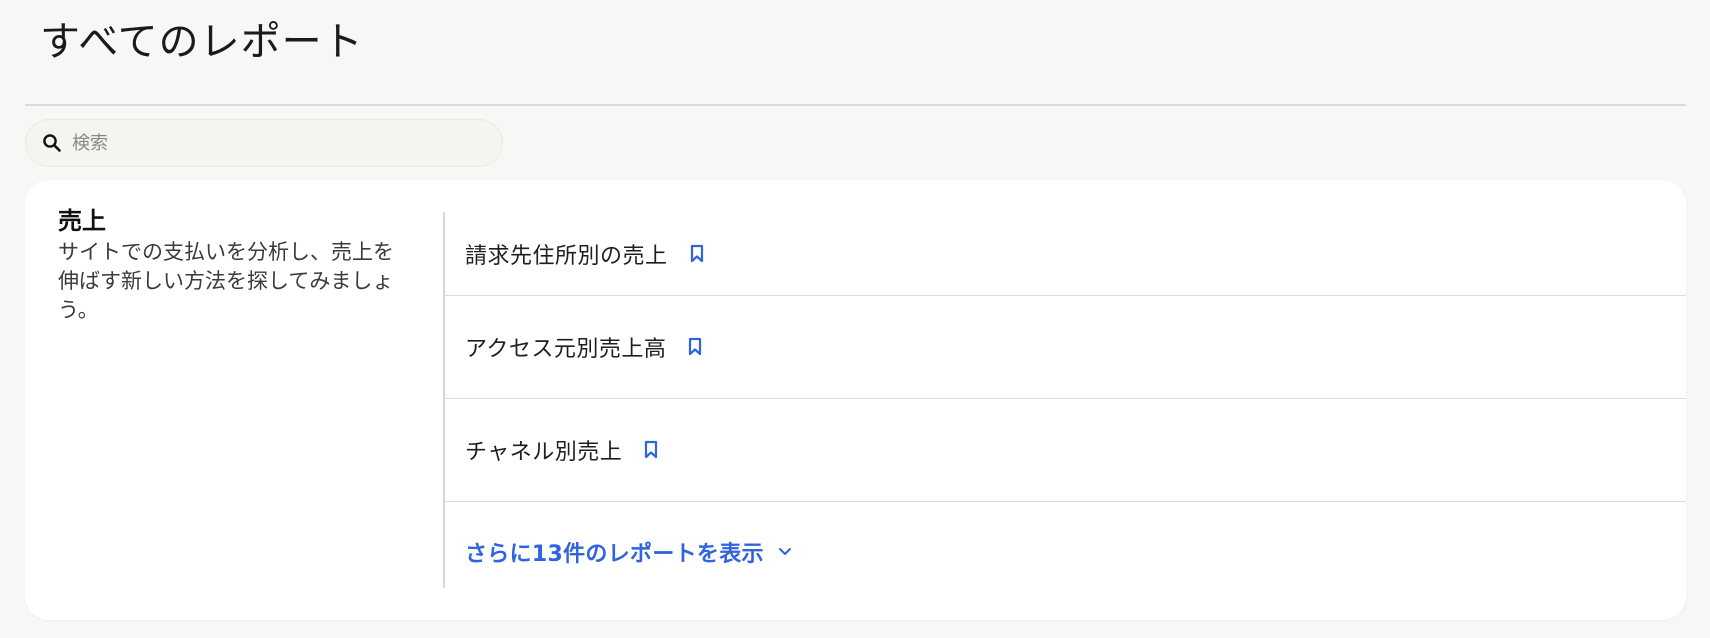  What do you see at coordinates (272, 143) in the screenshot?
I see `search-input` at bounding box center [272, 143].